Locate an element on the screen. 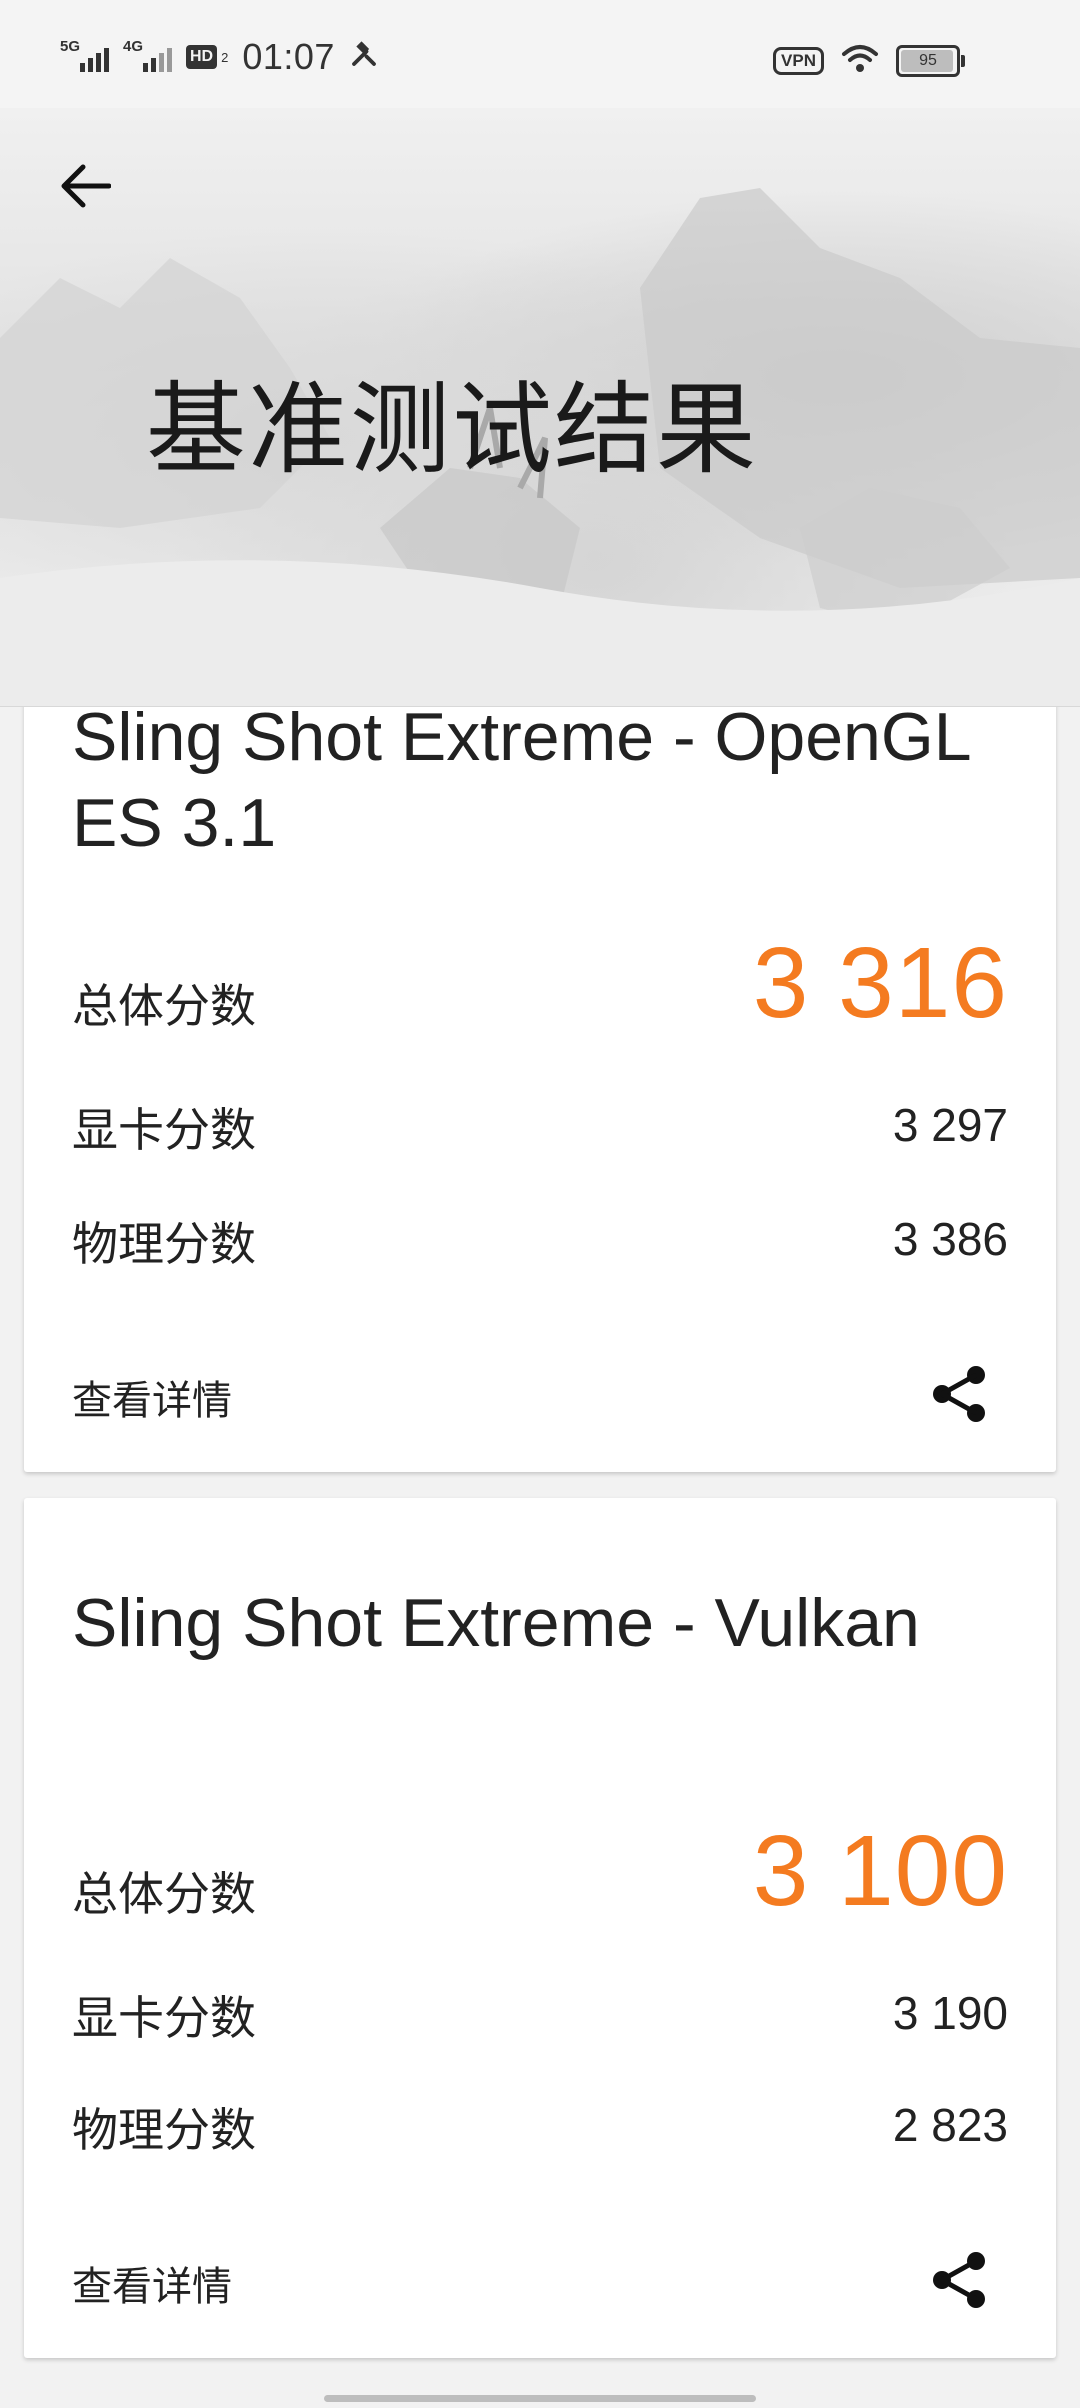  battery-level: 95 is located at coordinates (928, 60).